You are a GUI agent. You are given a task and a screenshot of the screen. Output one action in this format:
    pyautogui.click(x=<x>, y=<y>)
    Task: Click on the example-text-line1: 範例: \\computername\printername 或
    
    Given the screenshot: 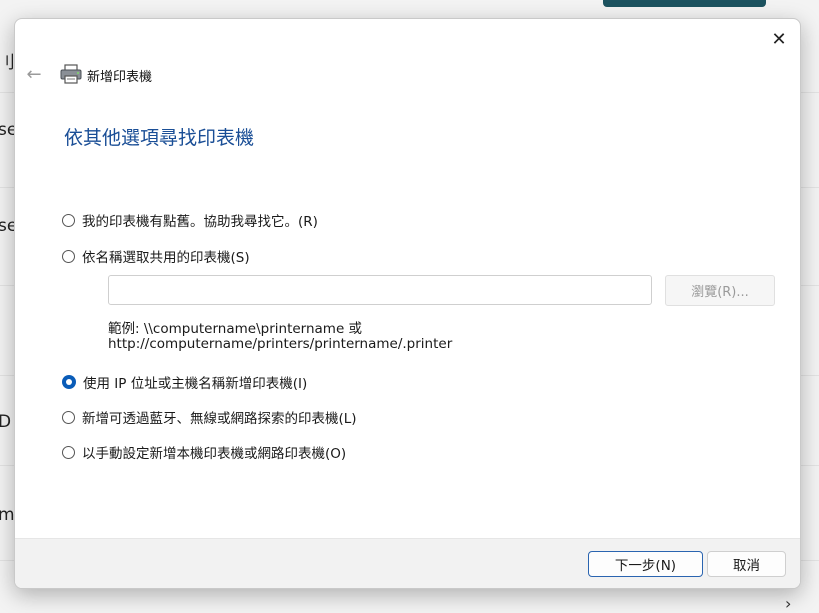 What is the action you would take?
    pyautogui.click(x=235, y=329)
    